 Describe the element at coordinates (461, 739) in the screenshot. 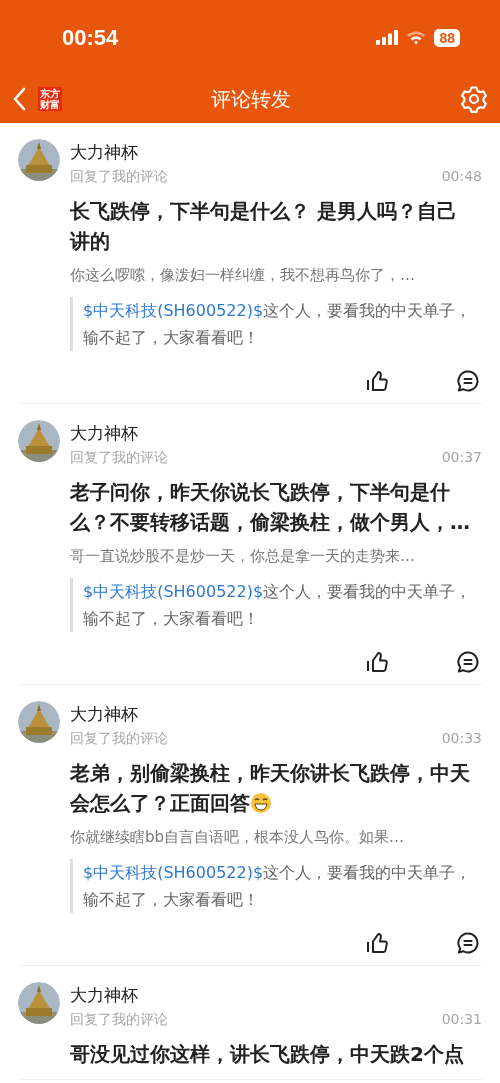

I see `comment-time: 00:33` at that location.